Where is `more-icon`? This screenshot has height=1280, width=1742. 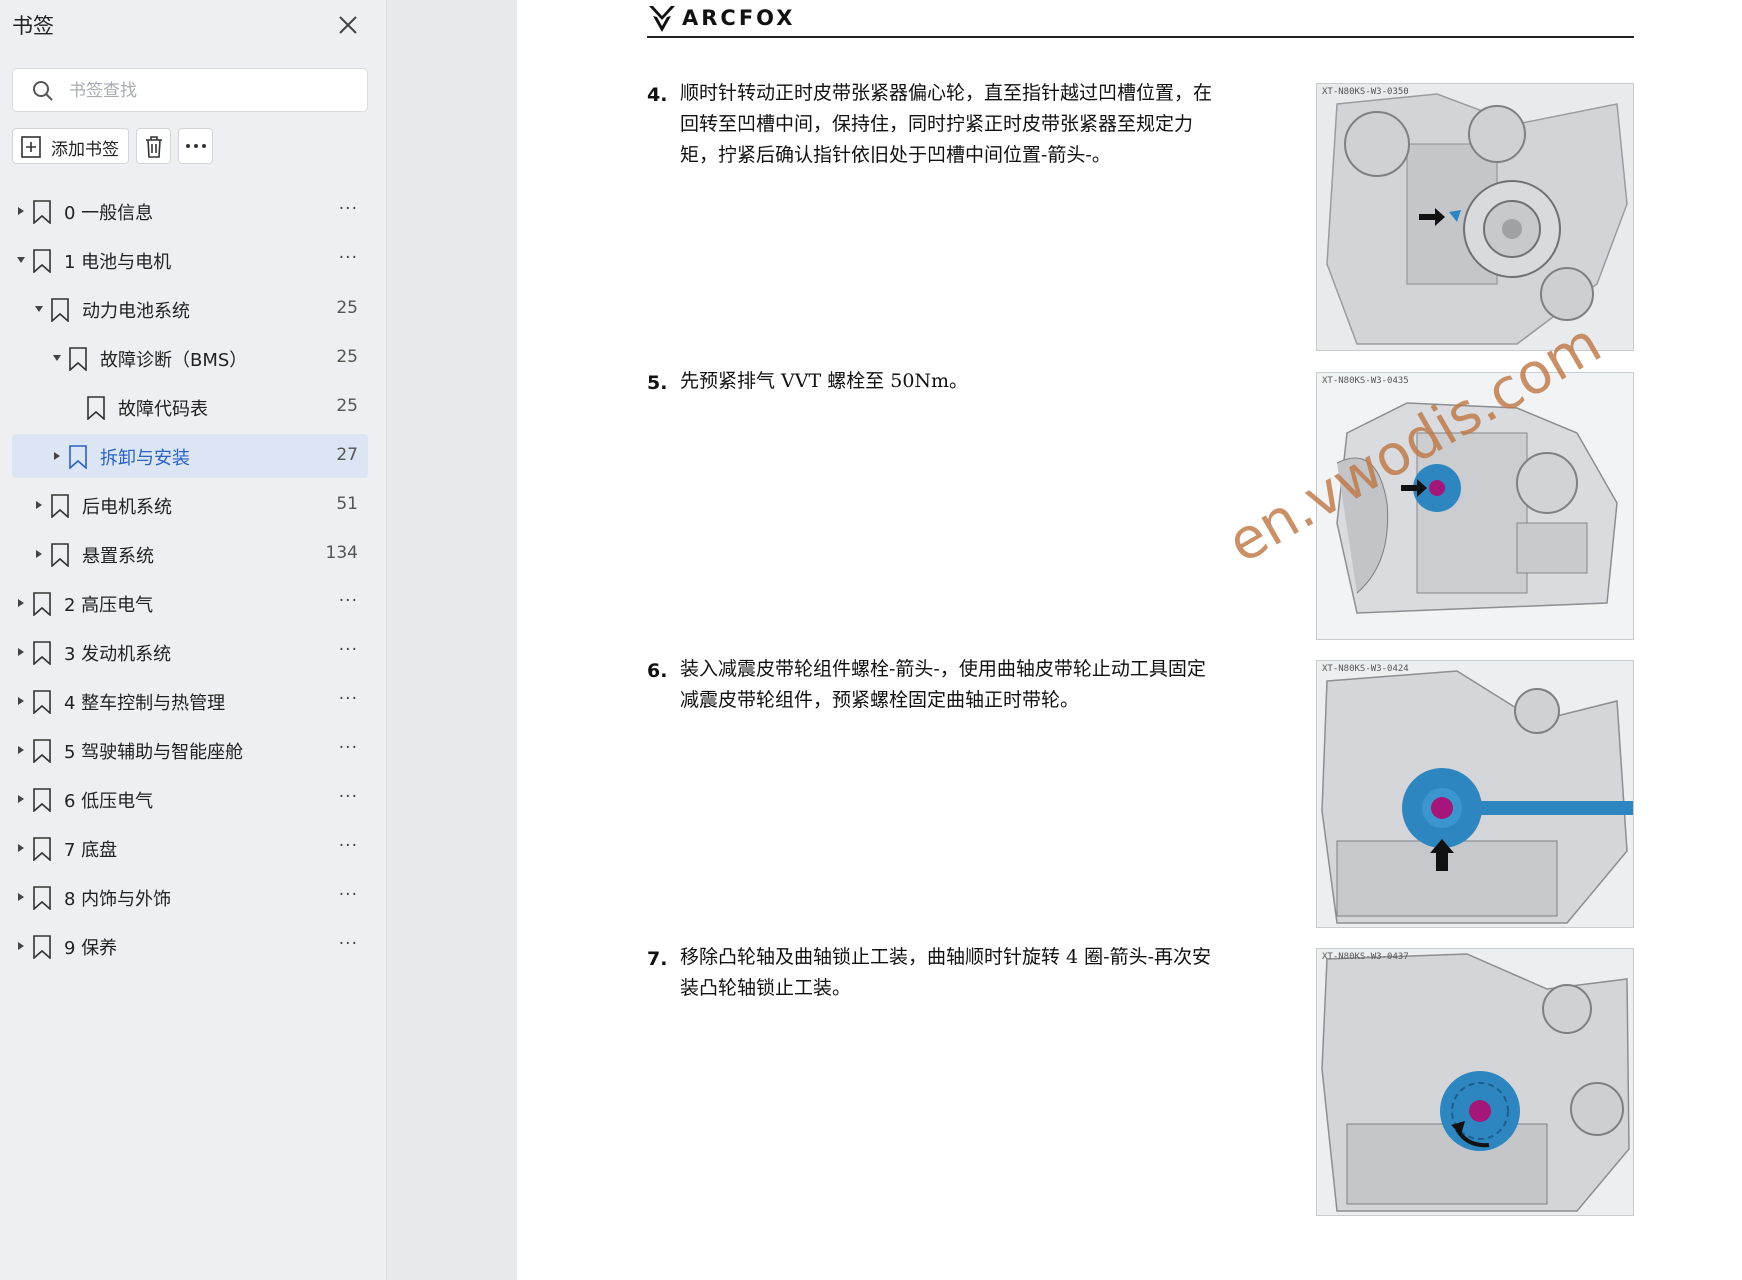
more-icon is located at coordinates (196, 146).